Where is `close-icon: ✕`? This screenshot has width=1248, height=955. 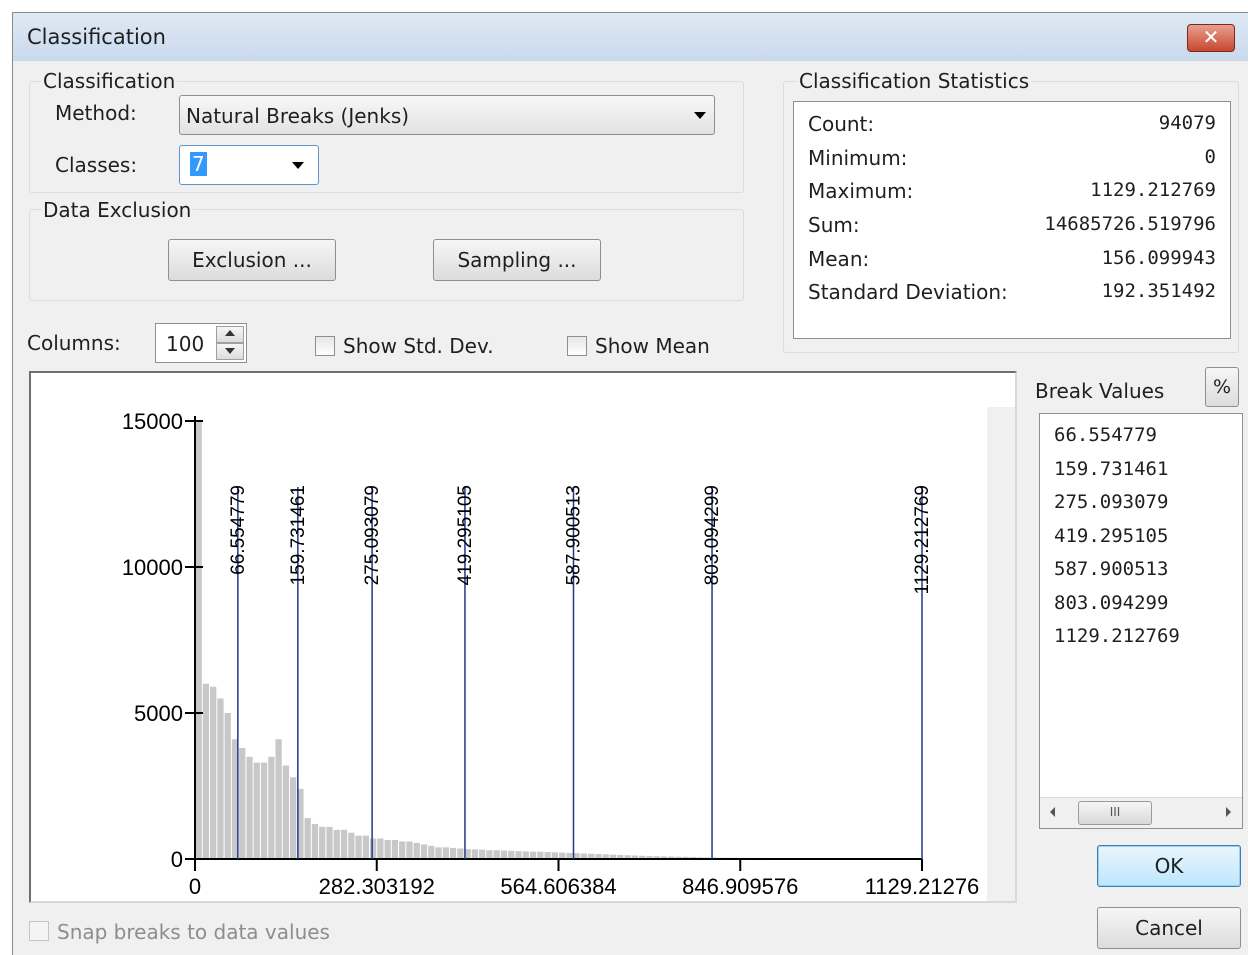
close-icon: ✕ is located at coordinates (1211, 37).